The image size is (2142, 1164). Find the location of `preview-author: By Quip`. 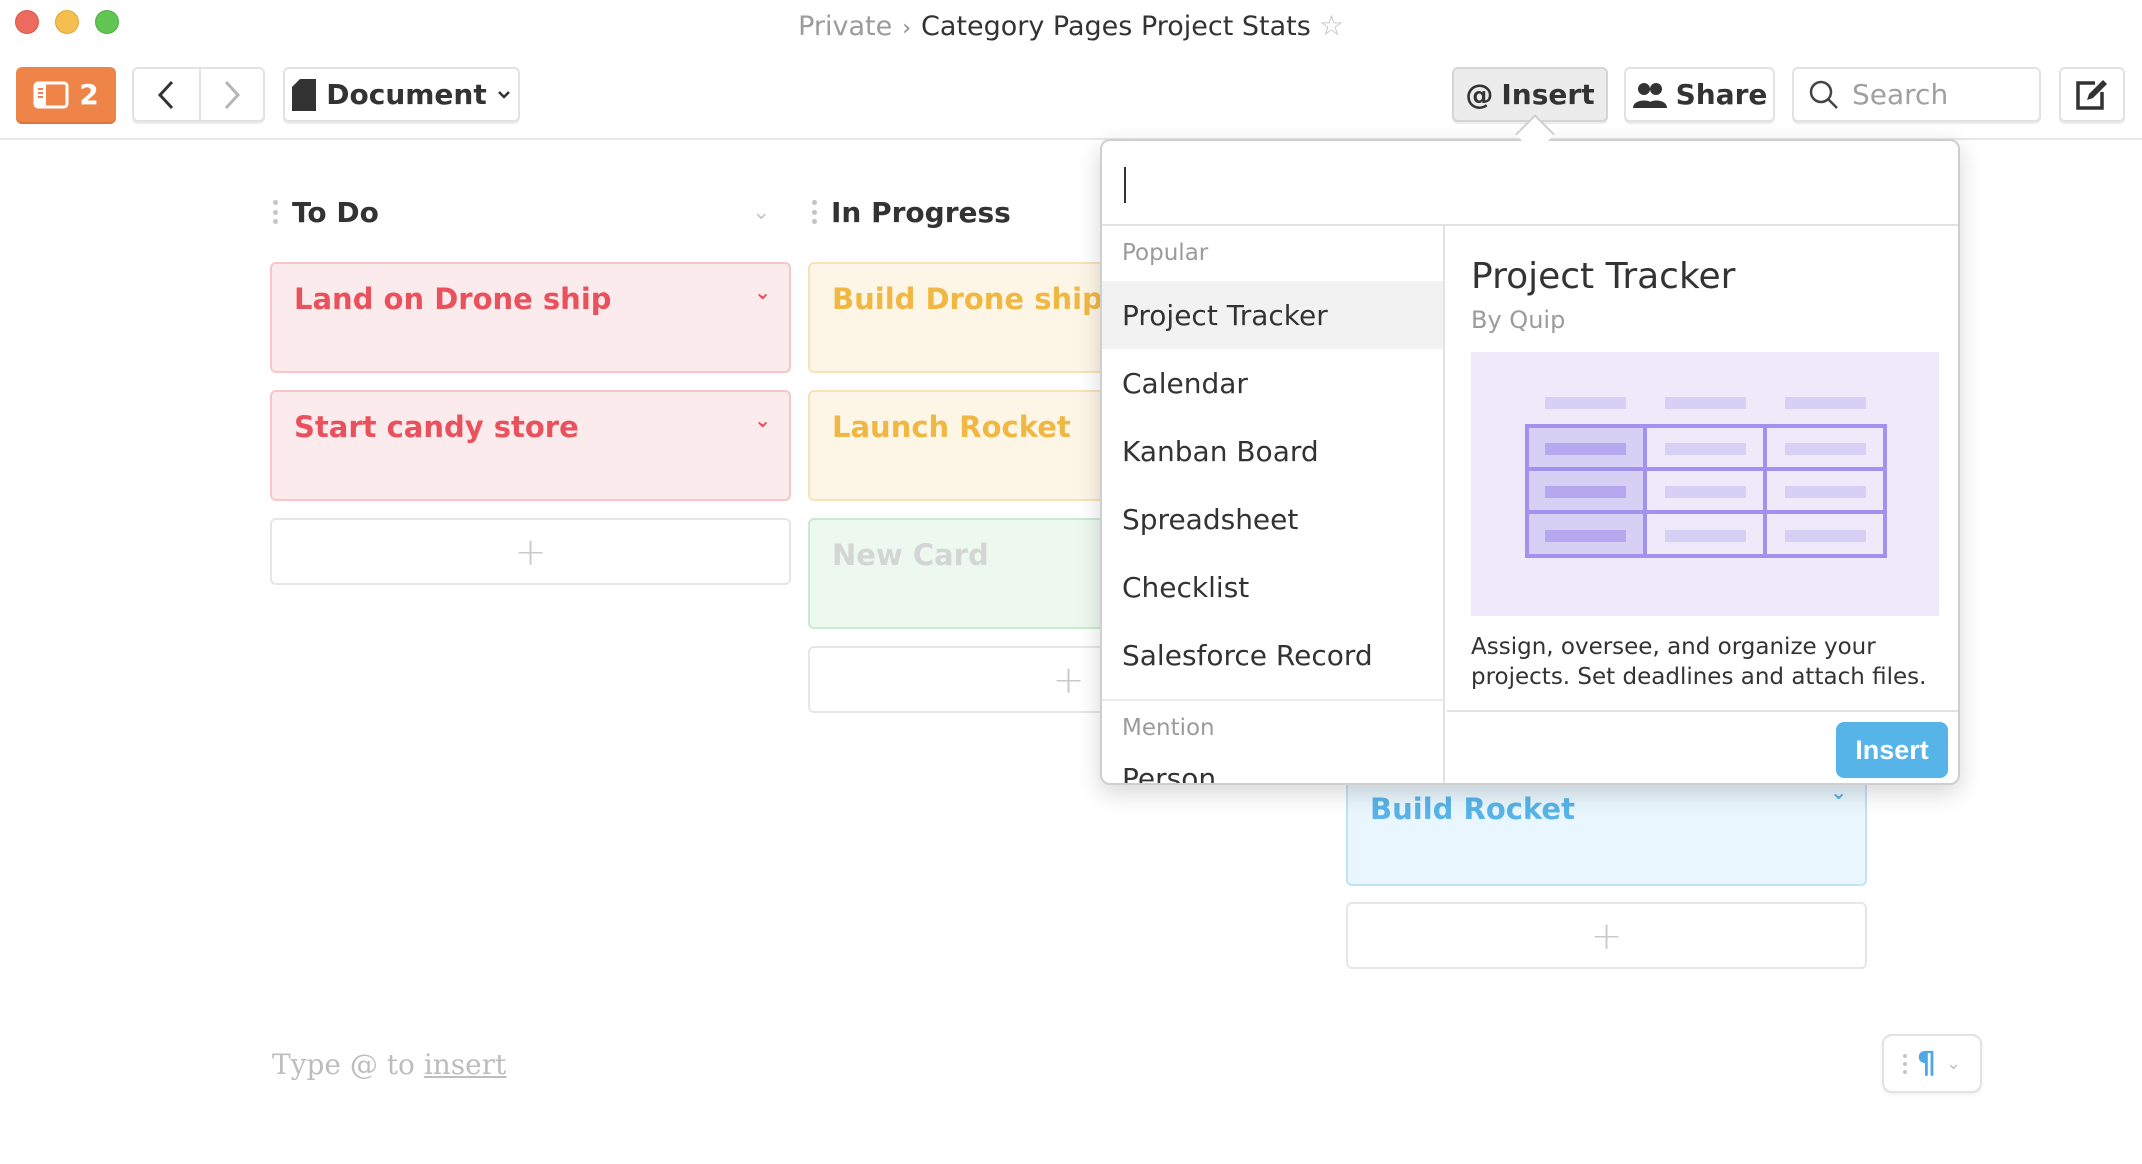

preview-author: By Quip is located at coordinates (1518, 320).